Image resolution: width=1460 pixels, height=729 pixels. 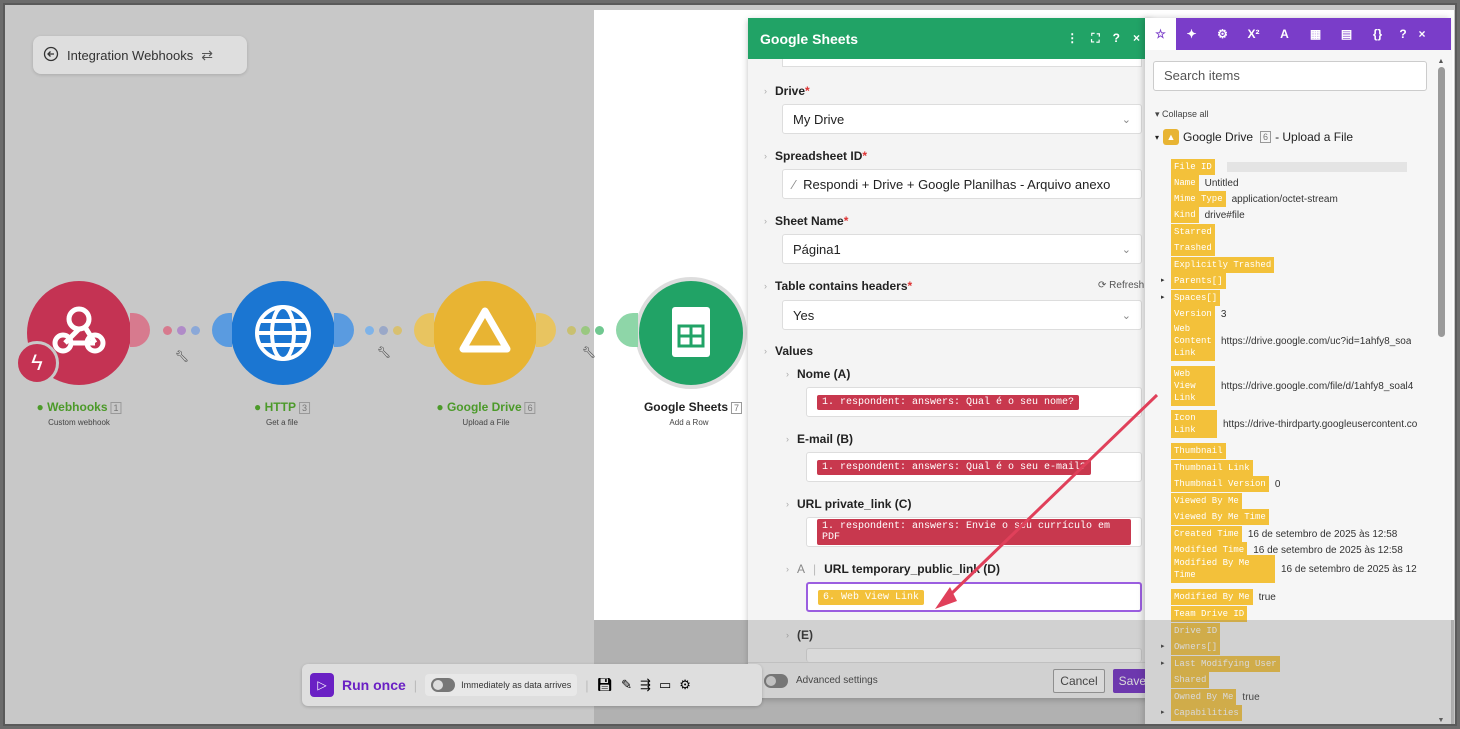 I want to click on save-icon: 💾︎, so click(x=605, y=685).